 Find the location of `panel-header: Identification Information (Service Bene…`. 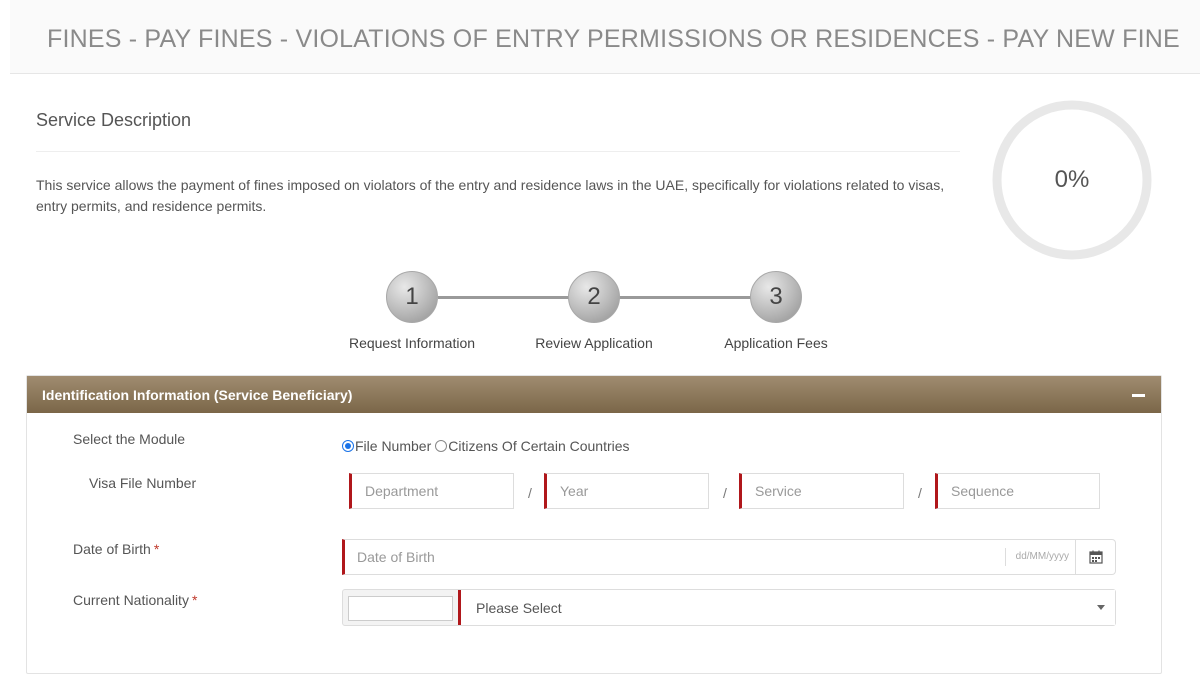

panel-header: Identification Information (Service Bene… is located at coordinates (594, 394).